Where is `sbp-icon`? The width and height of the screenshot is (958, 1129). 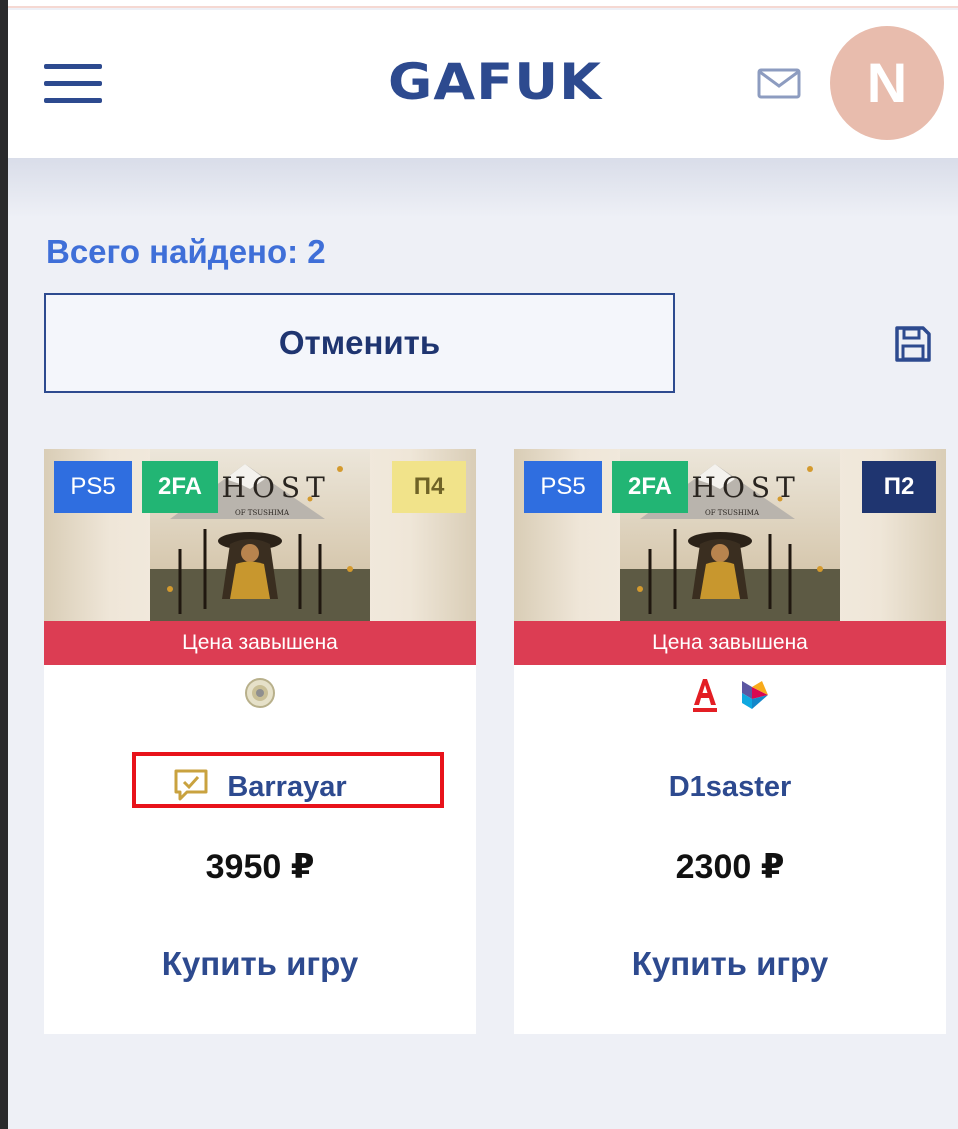 sbp-icon is located at coordinates (755, 695).